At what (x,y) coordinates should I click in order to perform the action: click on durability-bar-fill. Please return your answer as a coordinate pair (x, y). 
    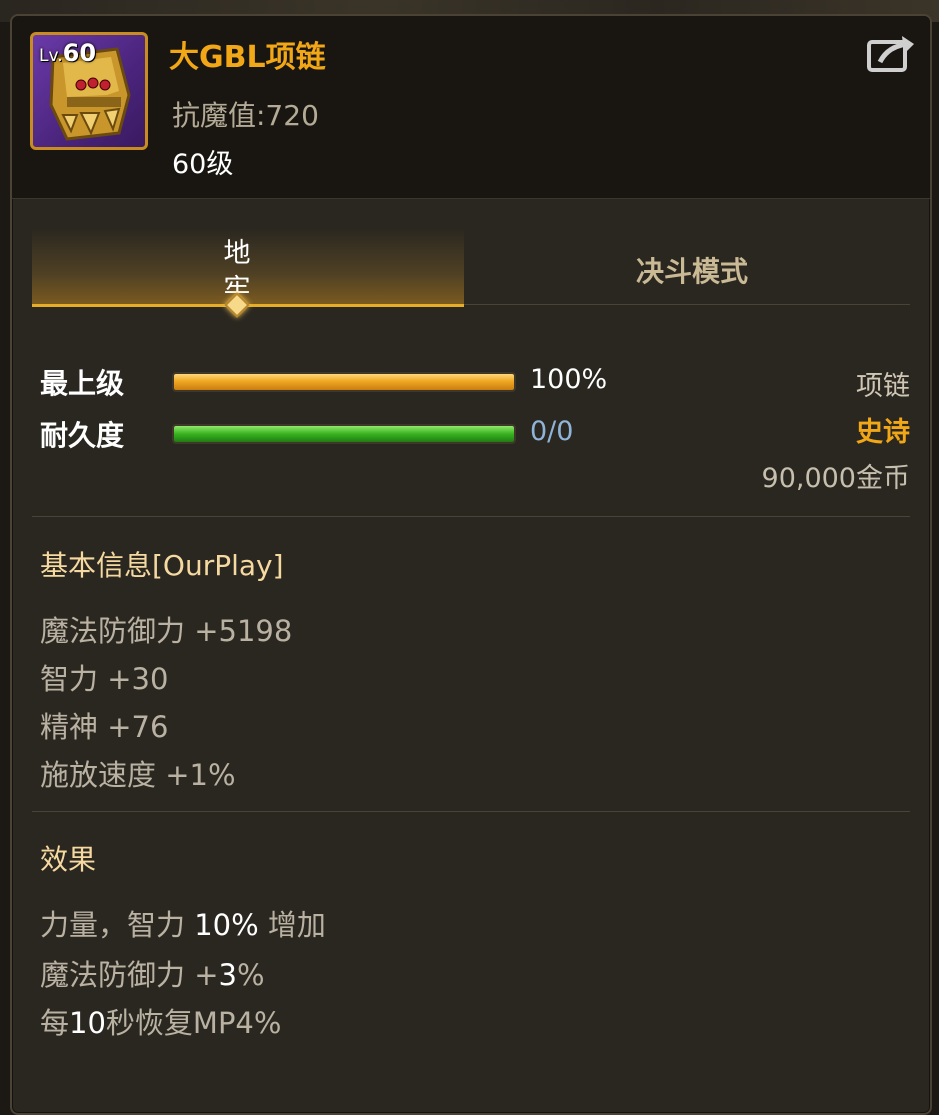
    Looking at the image, I should click on (344, 434).